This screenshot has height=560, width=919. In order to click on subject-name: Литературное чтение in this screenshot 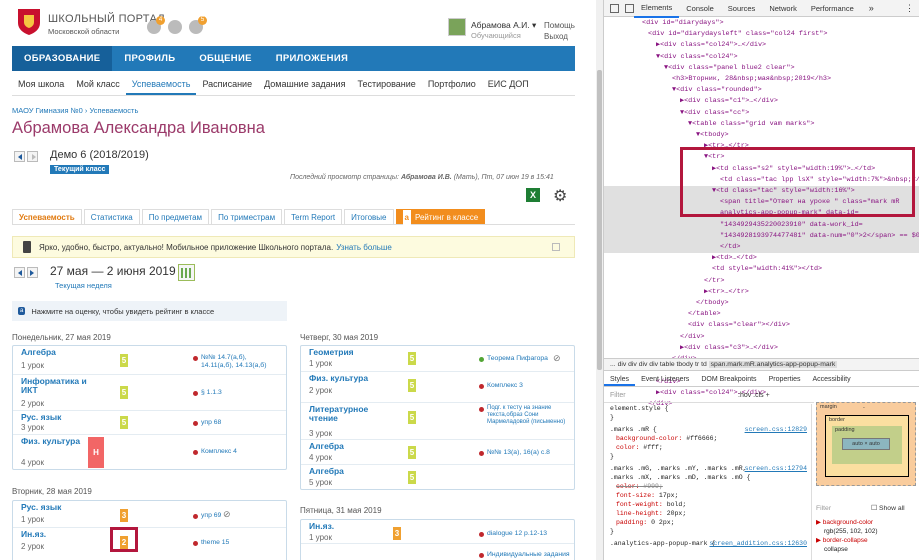, I will do `click(343, 414)`.